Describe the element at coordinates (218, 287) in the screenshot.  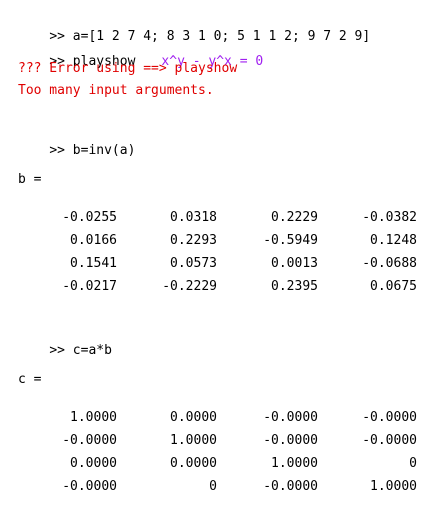
I see `matrix-row: -0.0217 -0.2229 0.2395 0.0675` at that location.